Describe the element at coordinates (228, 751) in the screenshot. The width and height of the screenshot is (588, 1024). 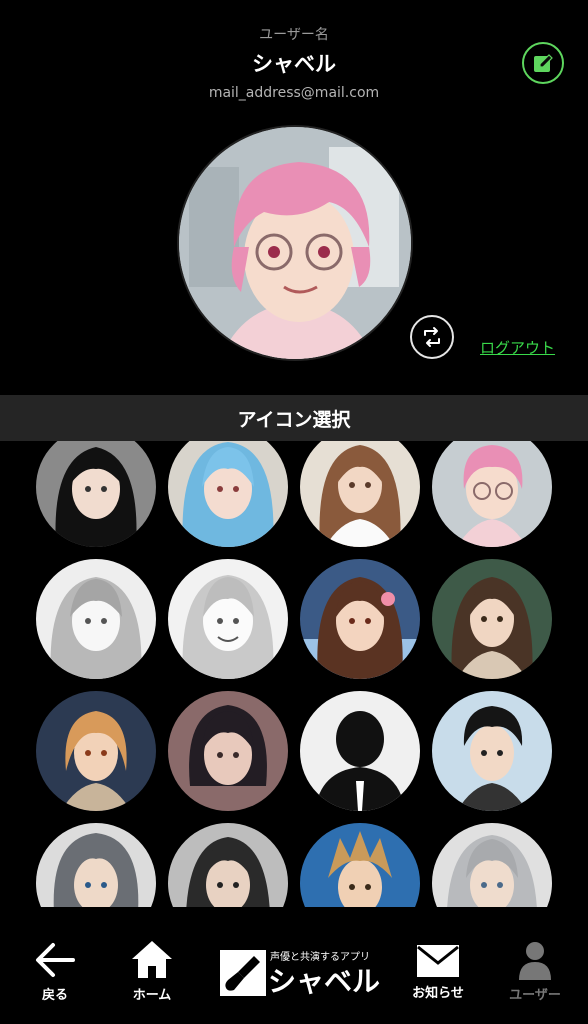
I see `icon-option-black-bob-girl` at that location.